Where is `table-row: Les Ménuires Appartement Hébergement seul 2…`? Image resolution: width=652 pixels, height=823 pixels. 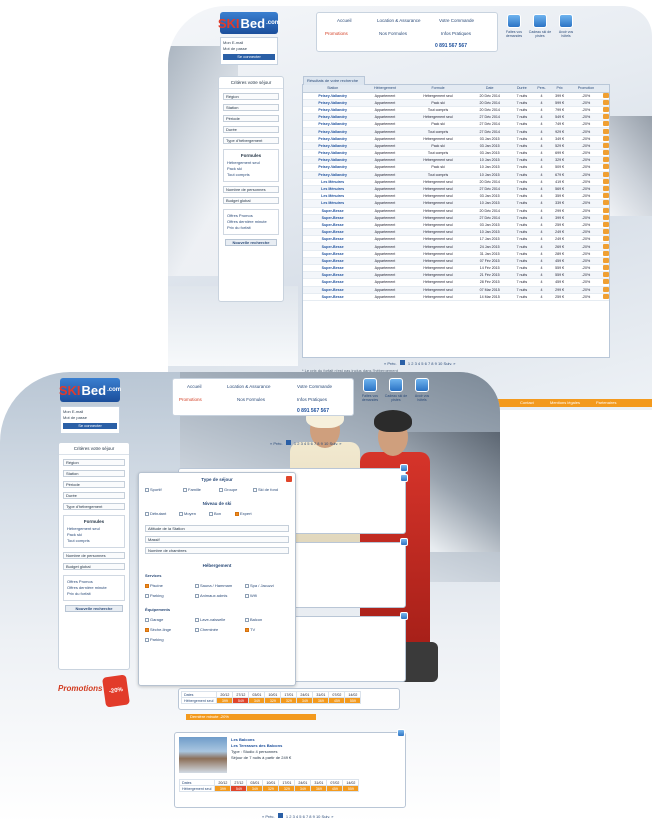
table-row: Les Ménuires Appartement Hébergement seul 2… is located at coordinates (456, 189).